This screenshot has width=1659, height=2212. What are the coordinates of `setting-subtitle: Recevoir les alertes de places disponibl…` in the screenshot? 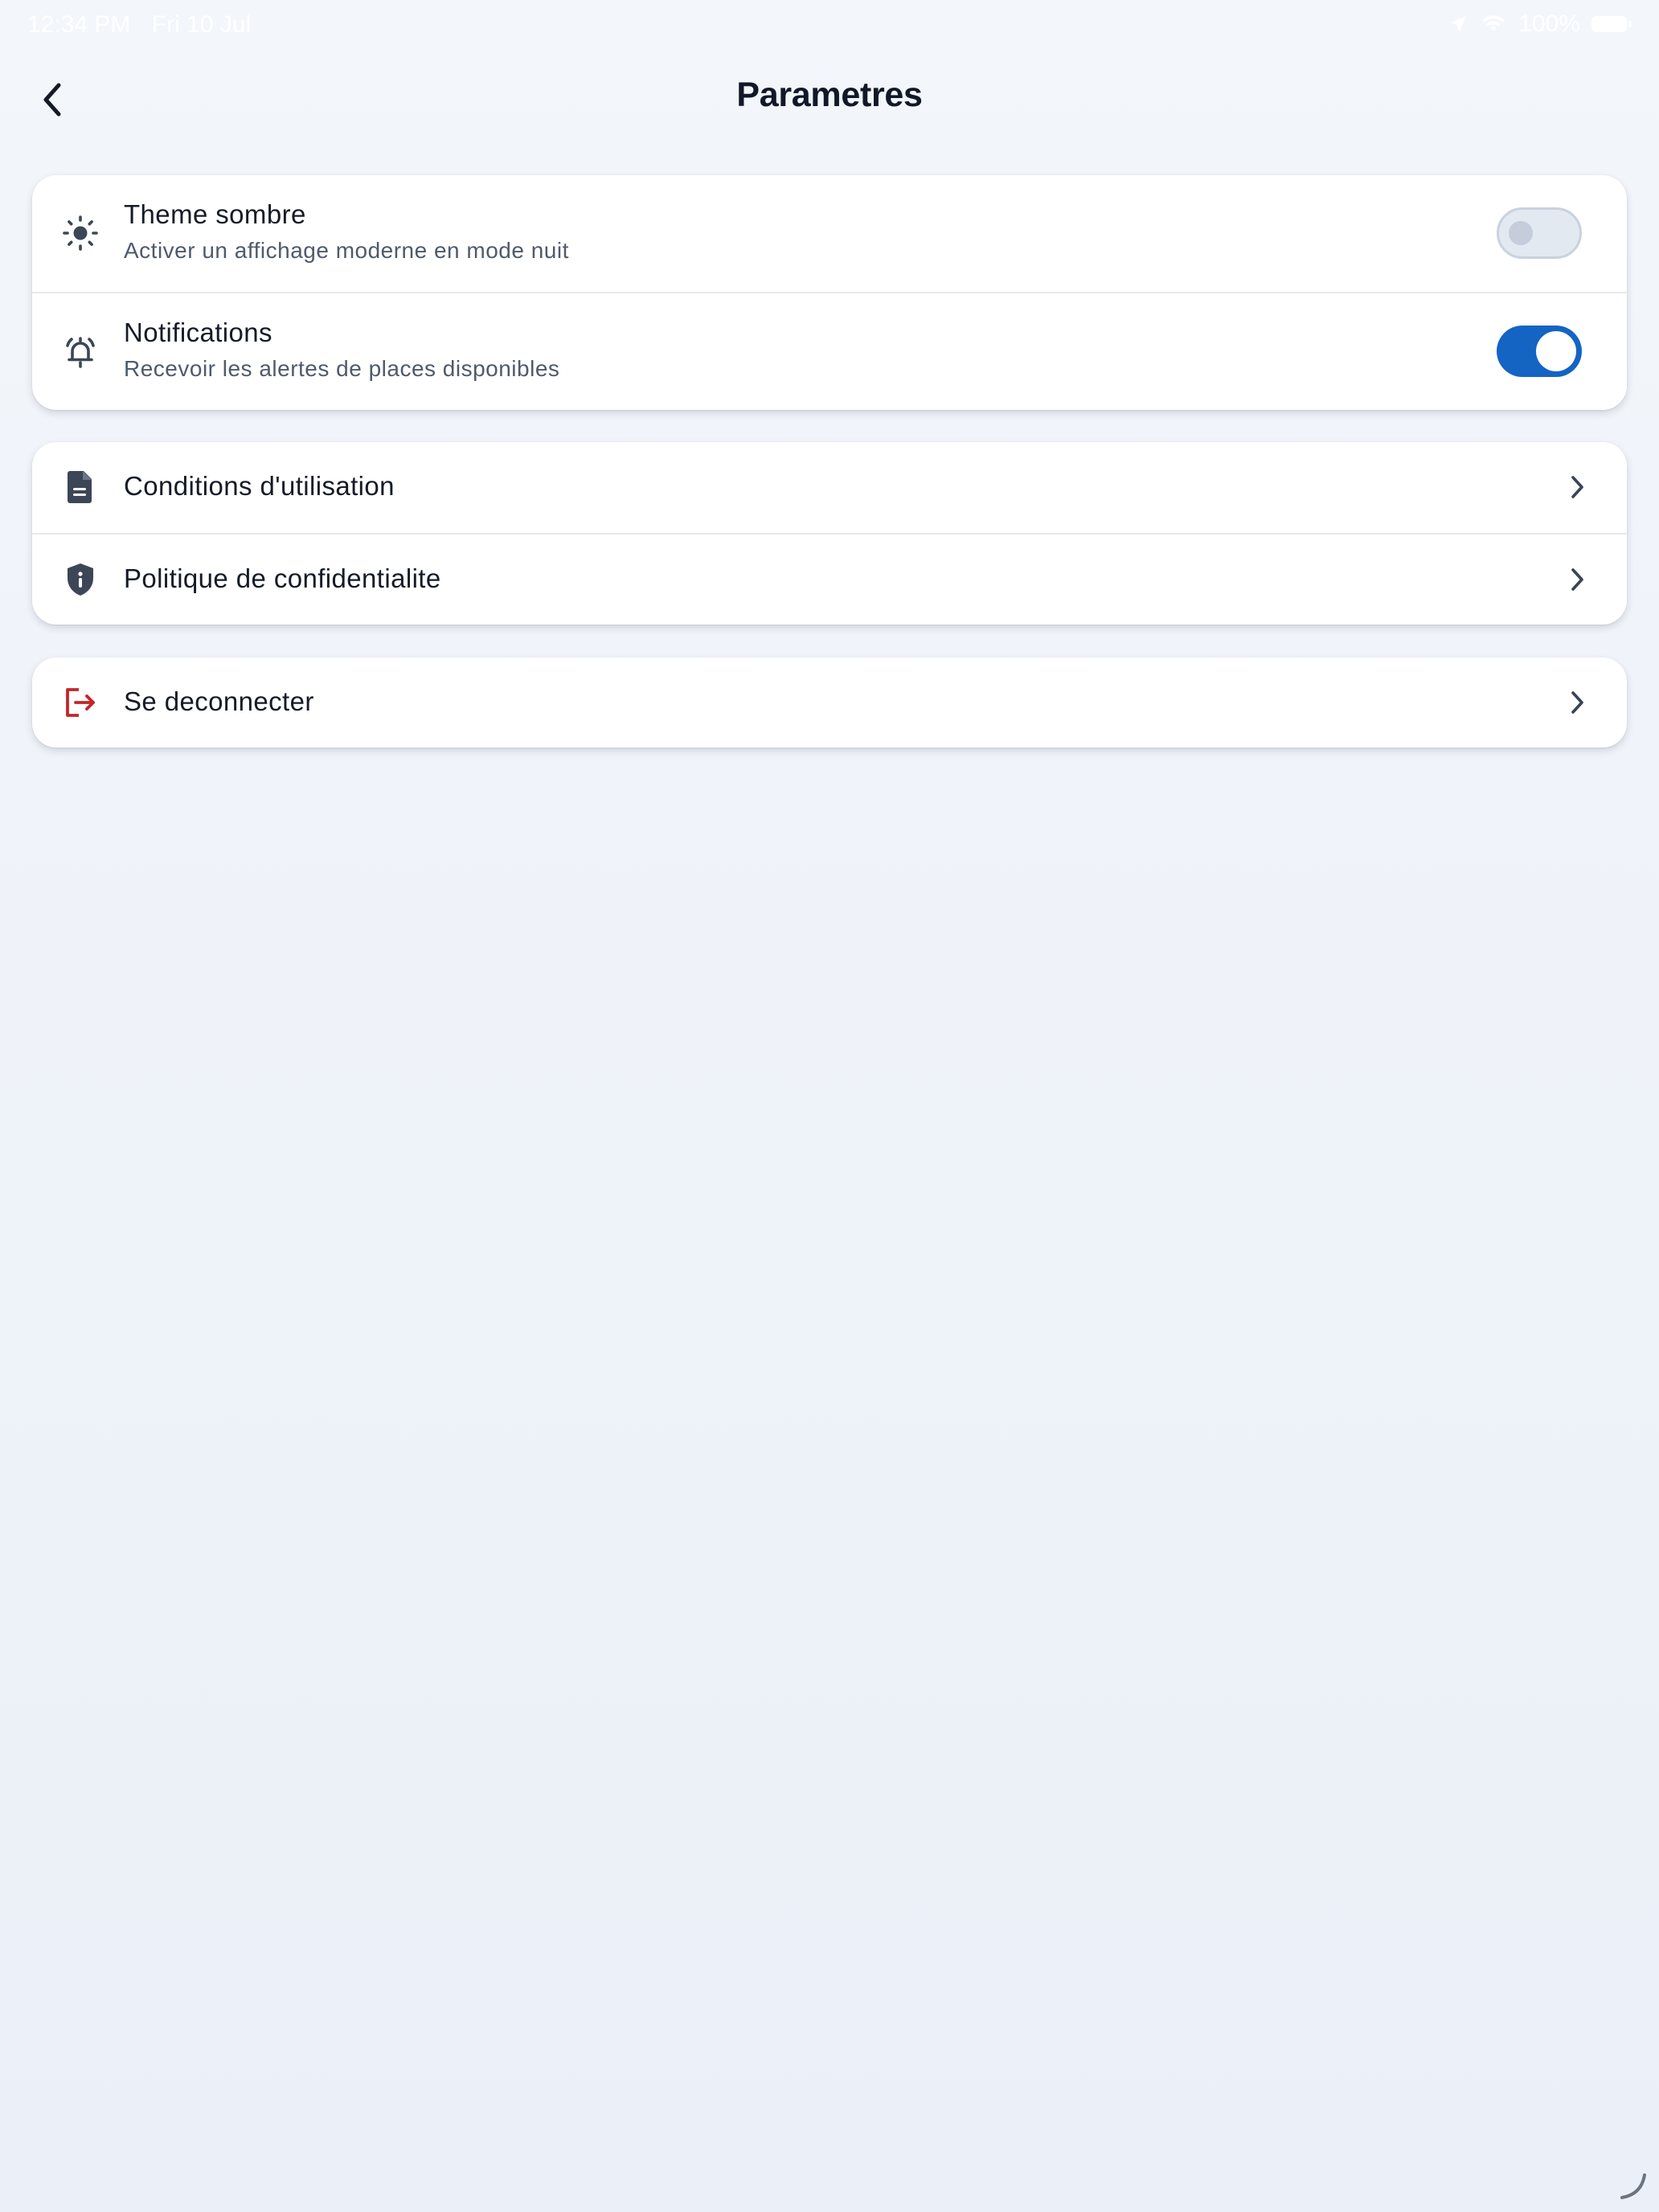 It's located at (342, 368).